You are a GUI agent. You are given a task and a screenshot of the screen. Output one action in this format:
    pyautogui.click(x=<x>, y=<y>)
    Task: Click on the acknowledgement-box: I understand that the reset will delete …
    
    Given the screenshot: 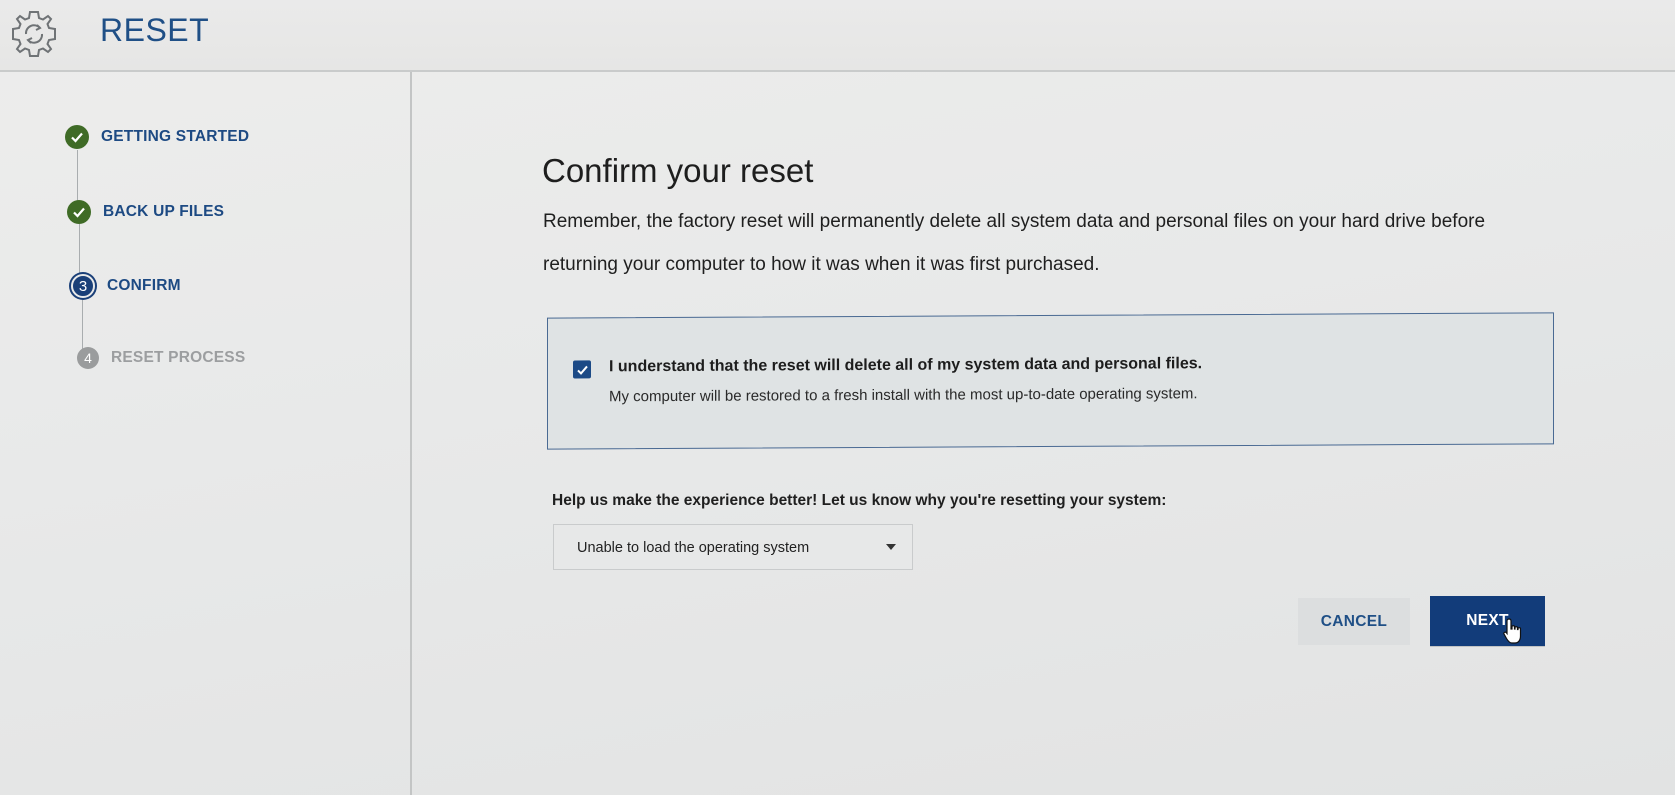 What is the action you would take?
    pyautogui.click(x=1050, y=381)
    